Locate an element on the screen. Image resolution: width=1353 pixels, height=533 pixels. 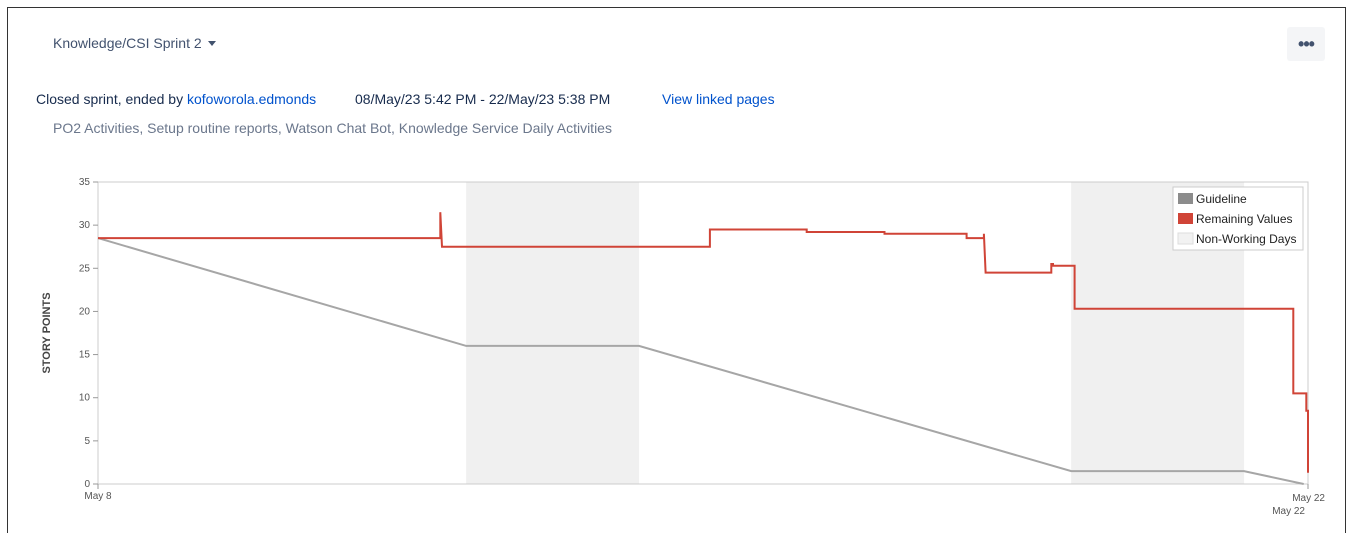
x-tick-label-end-secondary: May 22 is located at coordinates (1288, 511).